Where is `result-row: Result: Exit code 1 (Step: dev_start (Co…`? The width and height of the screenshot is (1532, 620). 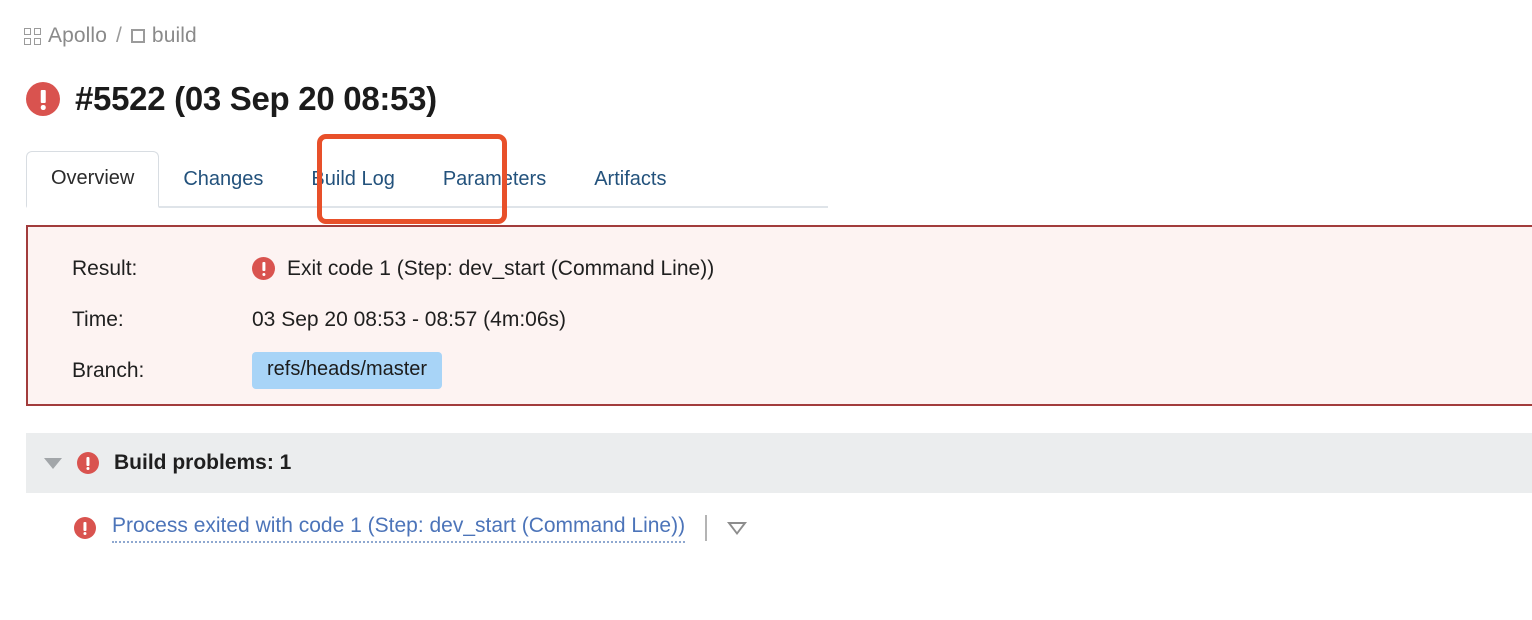
result-row: Result: Exit code 1 (Step: dev_start (Co… is located at coordinates (780, 268).